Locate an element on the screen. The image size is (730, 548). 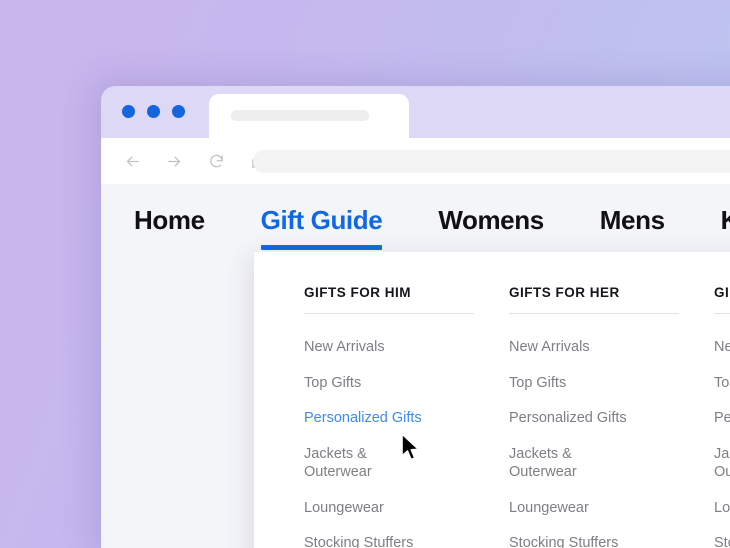
address-bar is located at coordinates (491, 161).